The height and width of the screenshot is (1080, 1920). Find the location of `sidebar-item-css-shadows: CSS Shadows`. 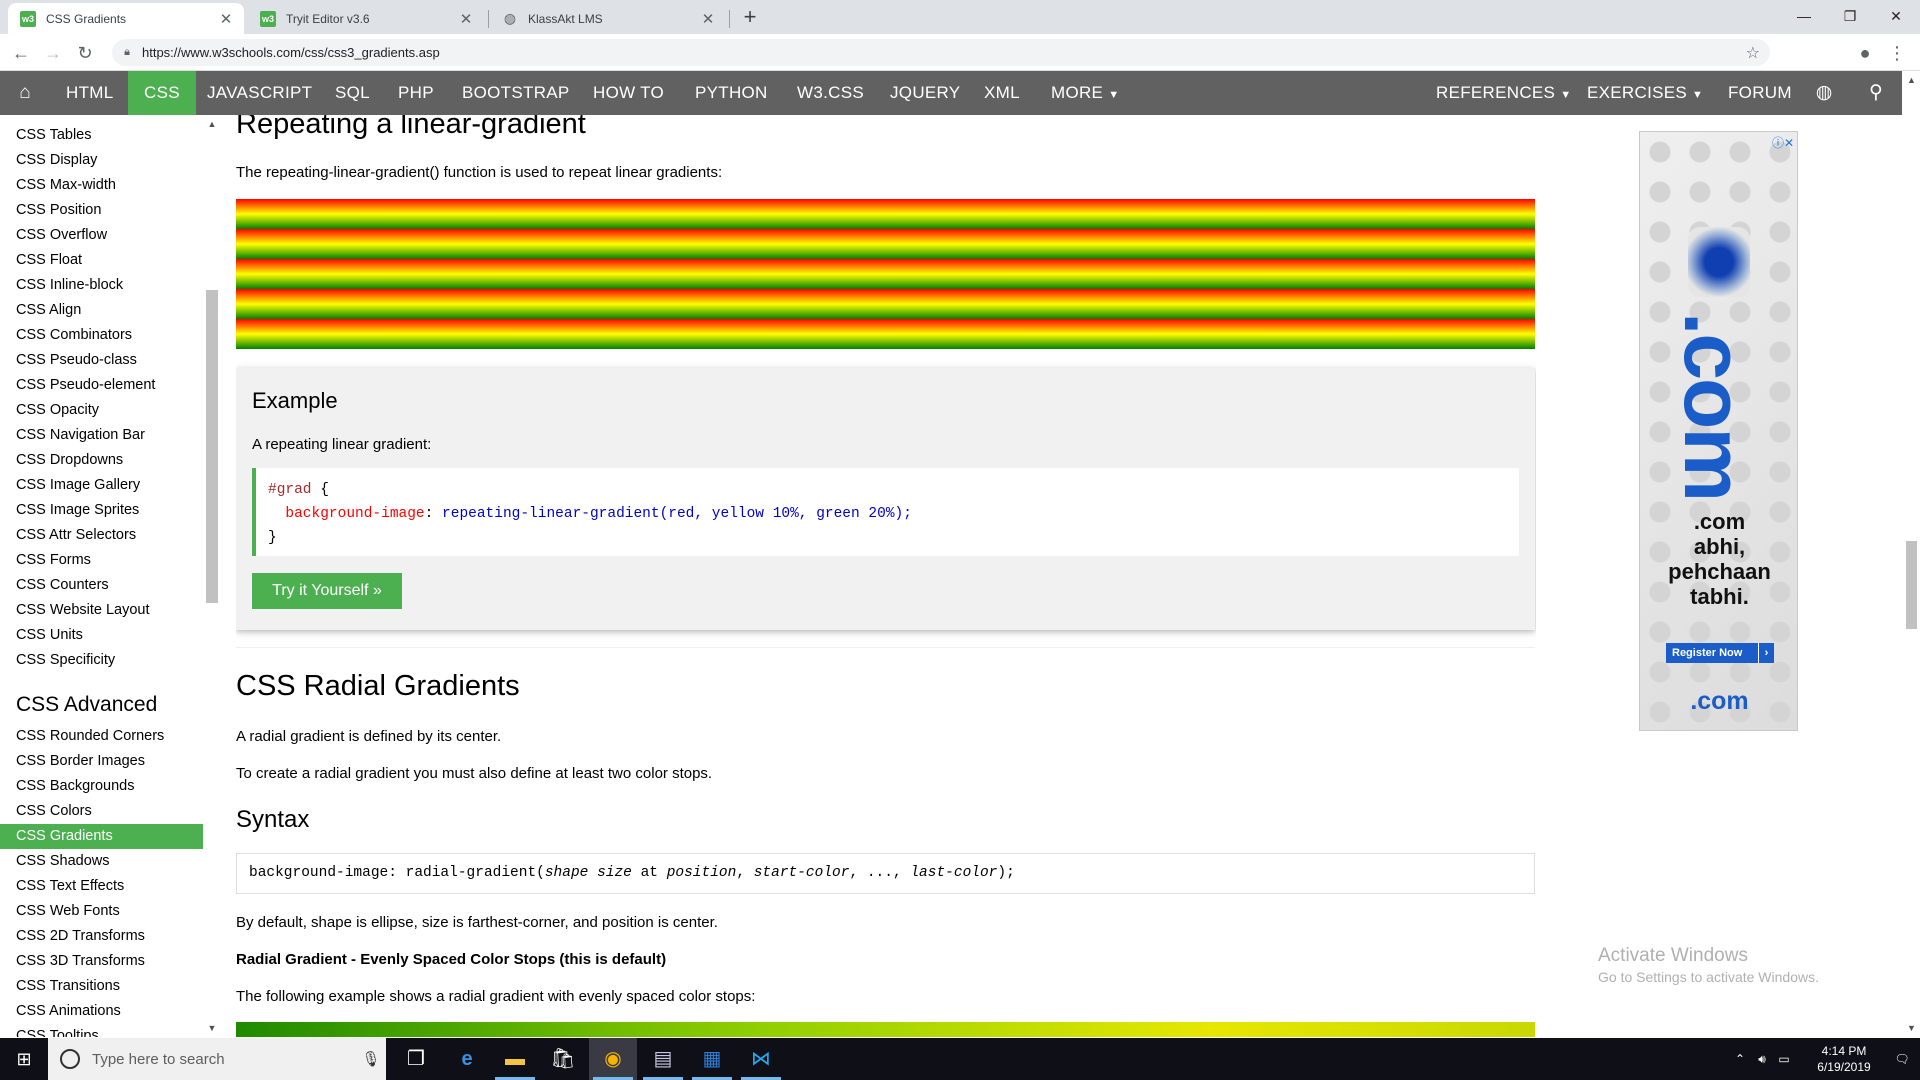

sidebar-item-css-shadows: CSS Shadows is located at coordinates (101, 861).